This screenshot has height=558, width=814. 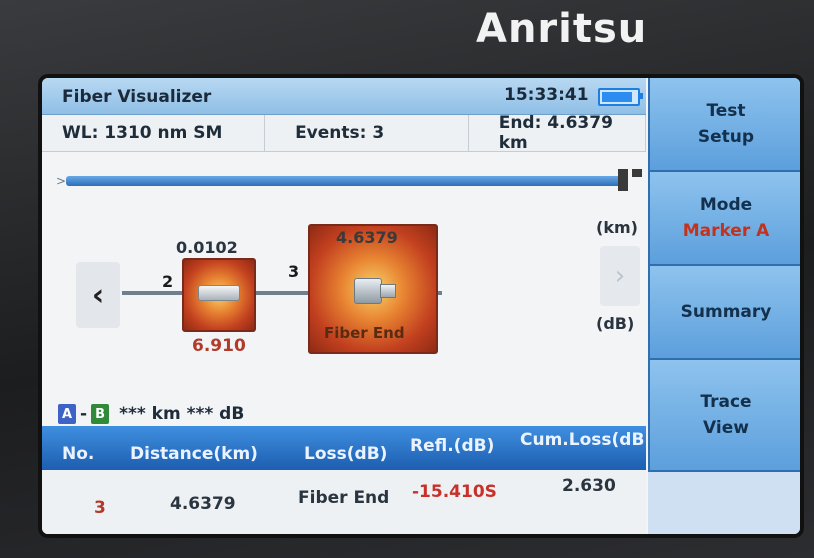 What do you see at coordinates (452, 446) in the screenshot?
I see `col-refl: Refl.(dB)` at bounding box center [452, 446].